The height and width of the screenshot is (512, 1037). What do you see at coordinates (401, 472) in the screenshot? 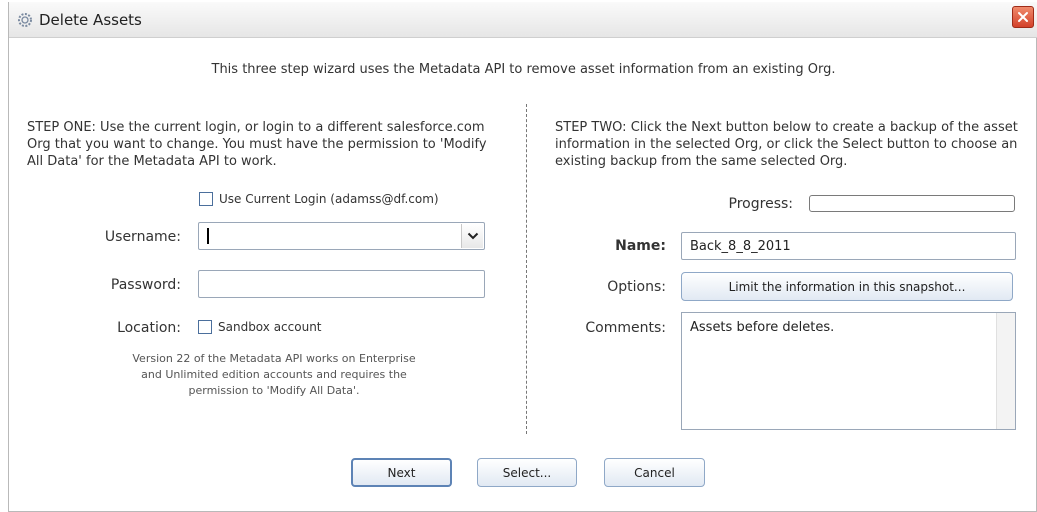
I see `next-button: Next` at bounding box center [401, 472].